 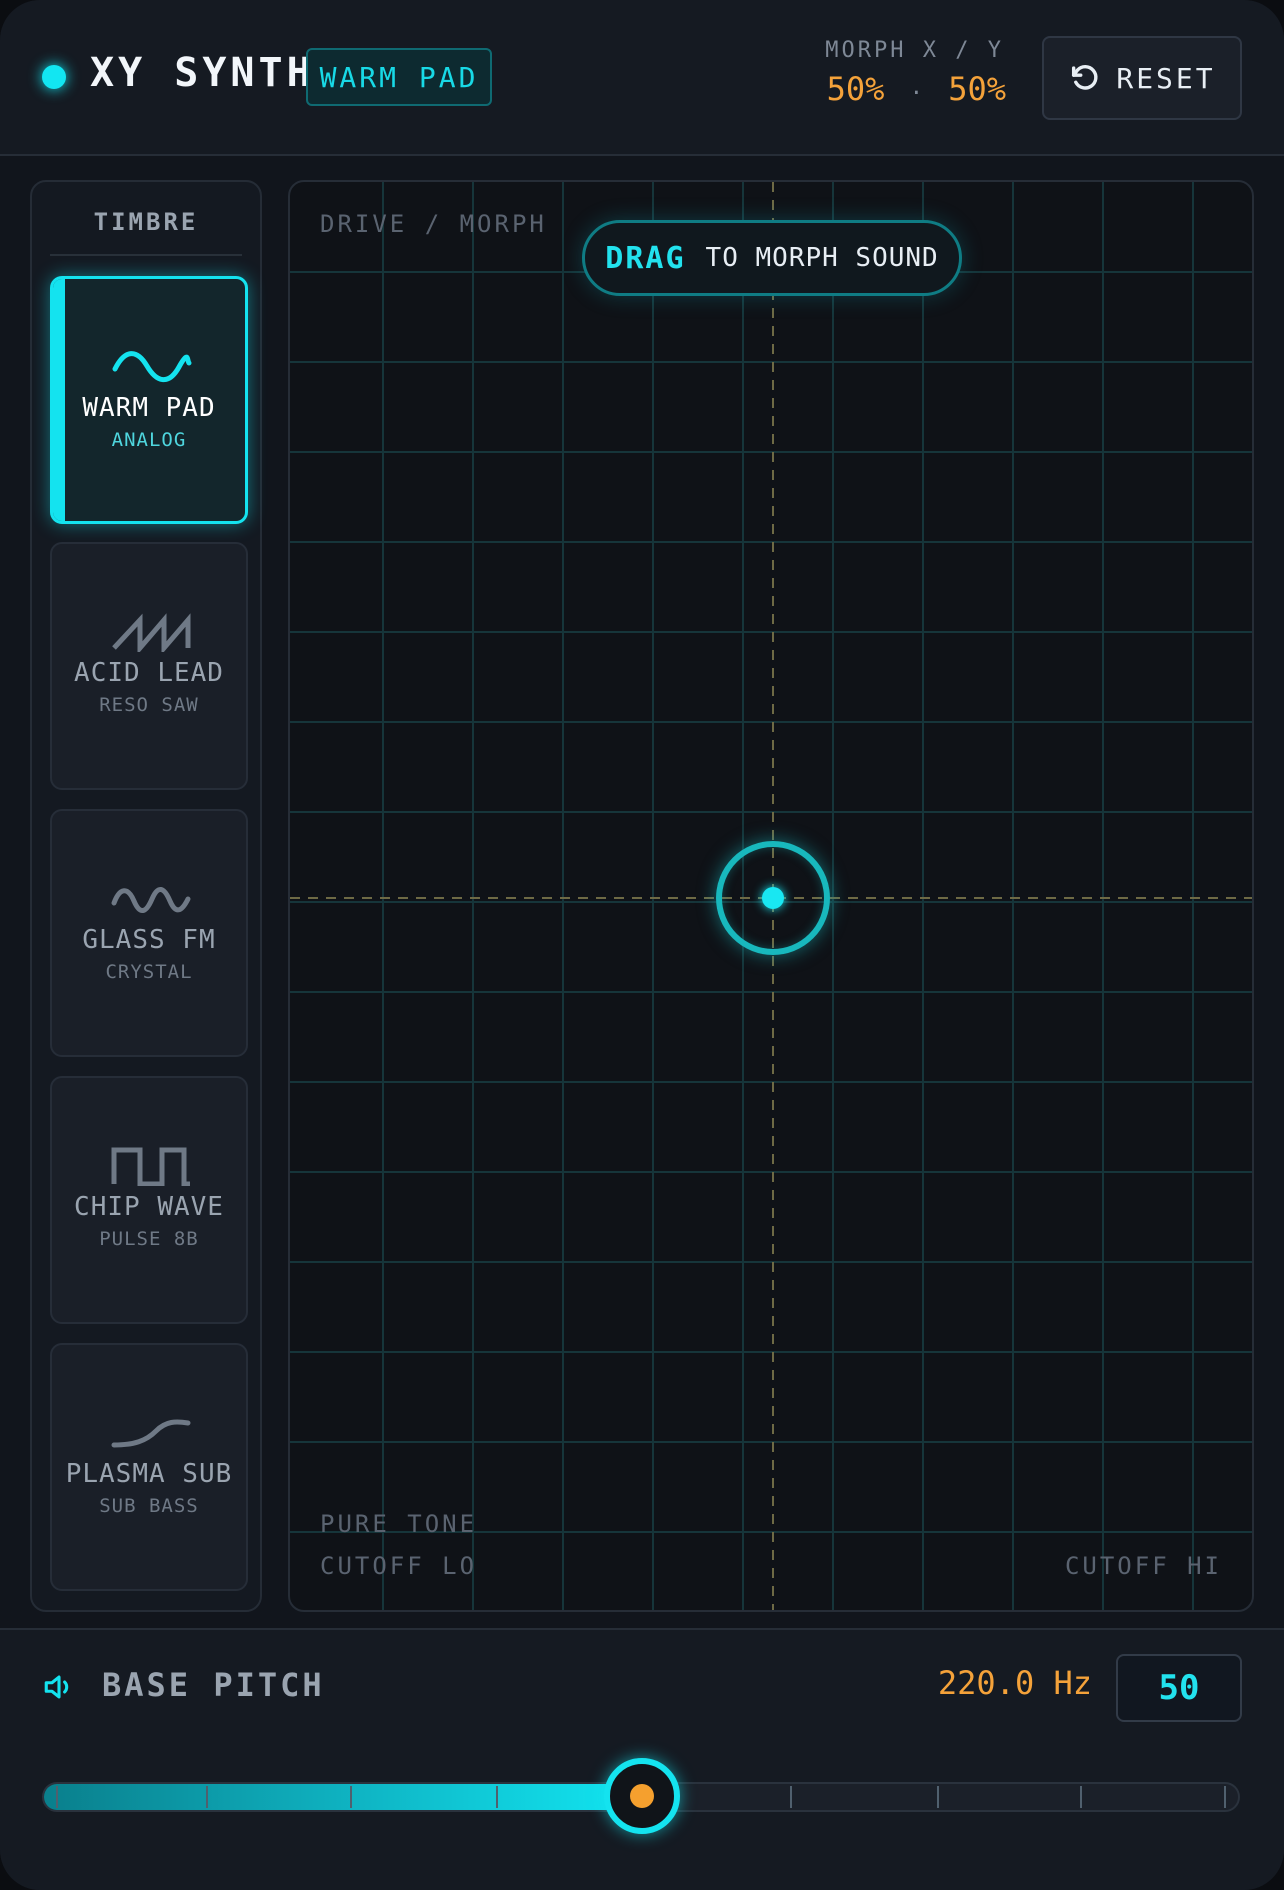 I want to click on timbre-card-chip-wave: CHIP WAVE PULSE 8B, so click(x=149, y=1200).